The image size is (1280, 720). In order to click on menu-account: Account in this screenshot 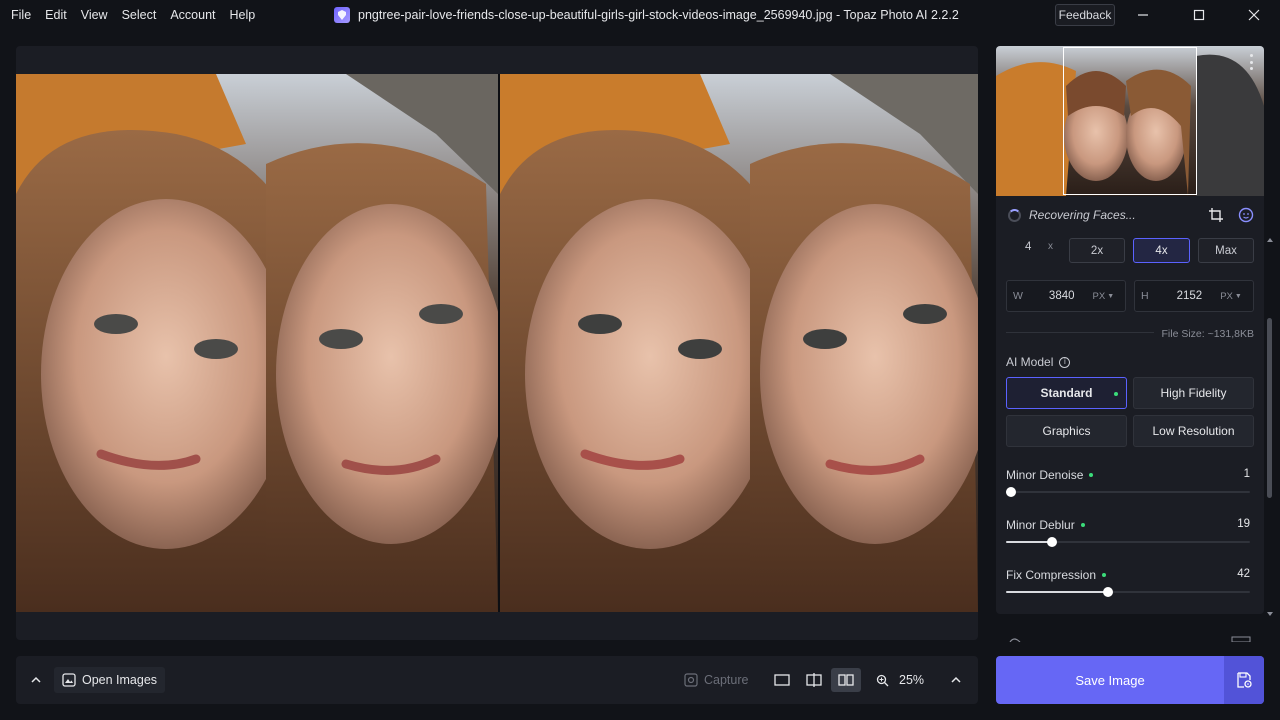, I will do `click(192, 15)`.